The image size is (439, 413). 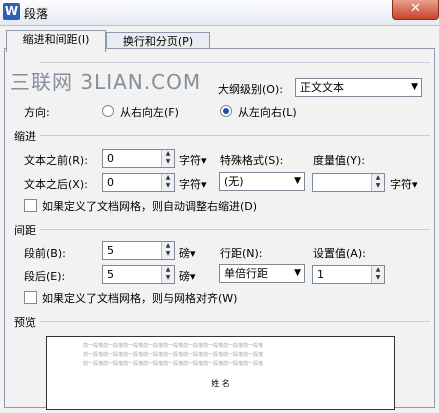 I want to click on line-spacing-label: 行距(N):, so click(x=241, y=253).